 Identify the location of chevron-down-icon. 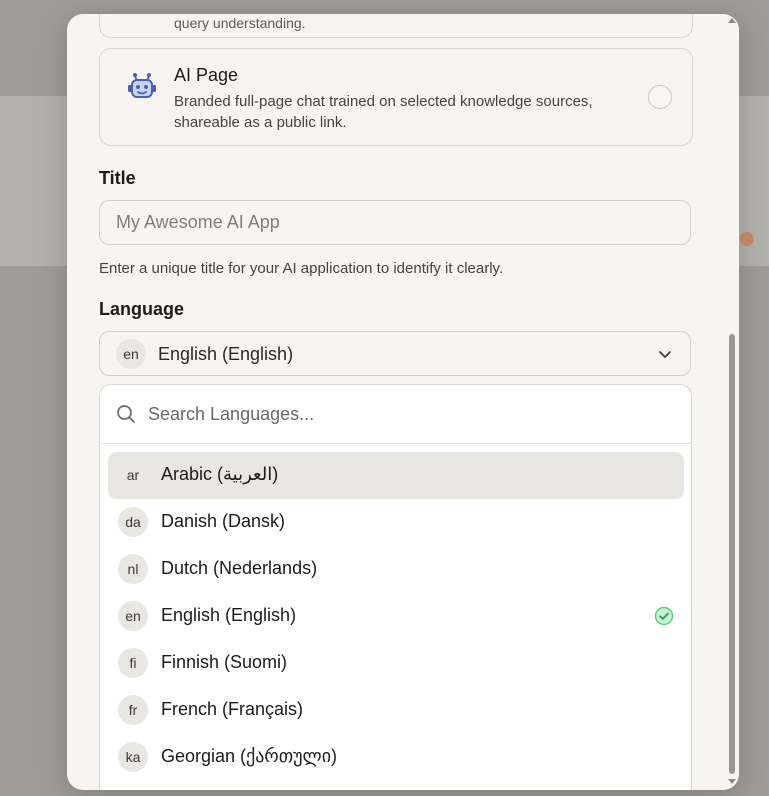
(665, 354).